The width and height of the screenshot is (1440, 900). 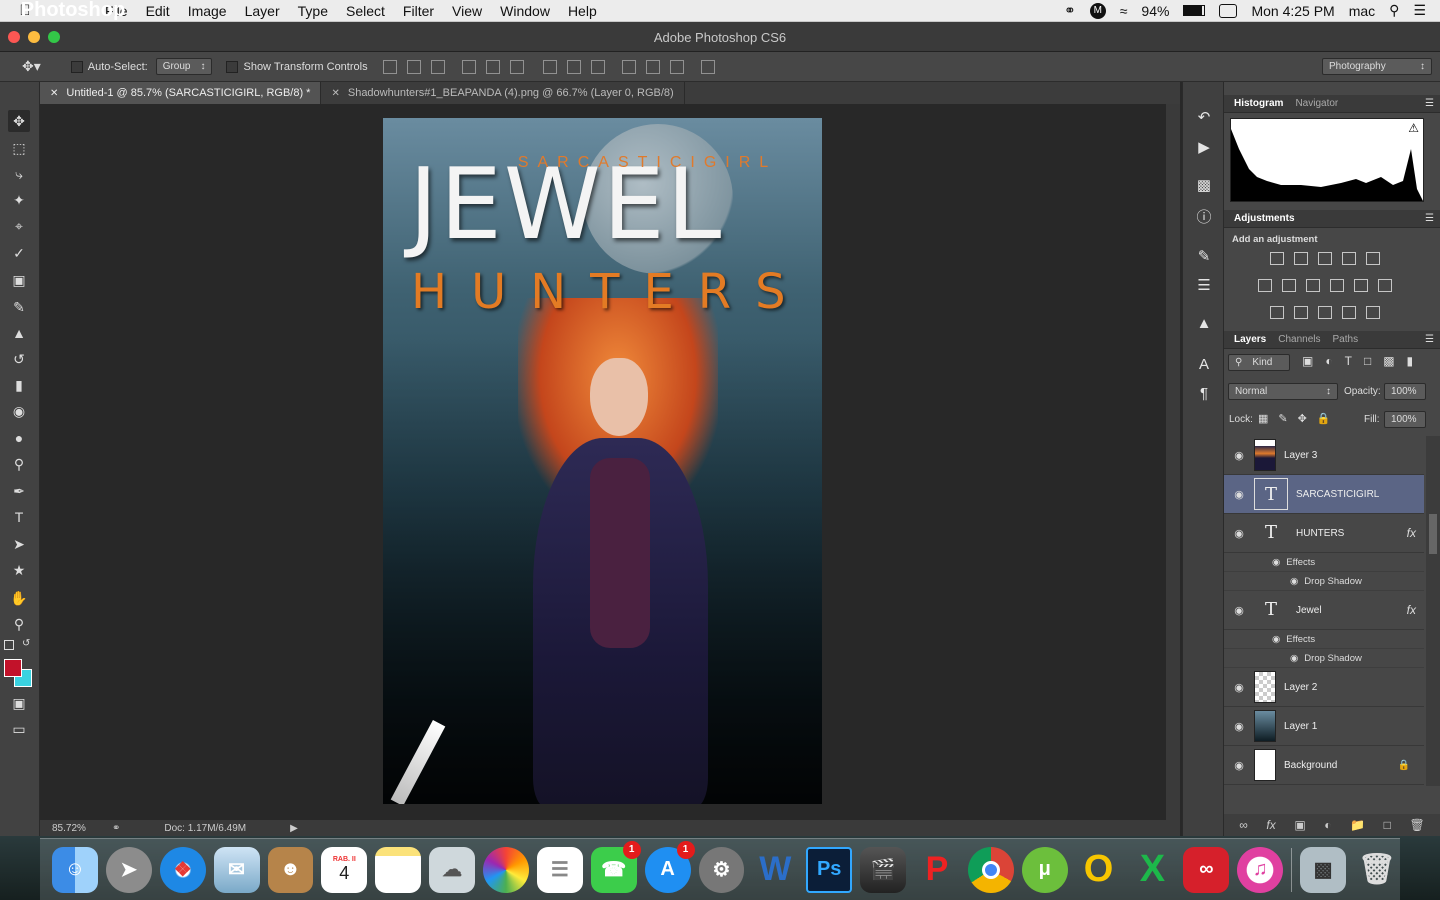 What do you see at coordinates (1316, 103) in the screenshot?
I see `tab-navigator: Navigator` at bounding box center [1316, 103].